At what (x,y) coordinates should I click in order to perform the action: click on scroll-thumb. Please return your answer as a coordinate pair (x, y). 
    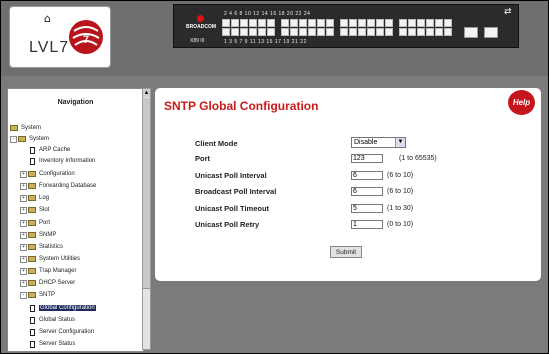
    Looking at the image, I should click on (146, 193).